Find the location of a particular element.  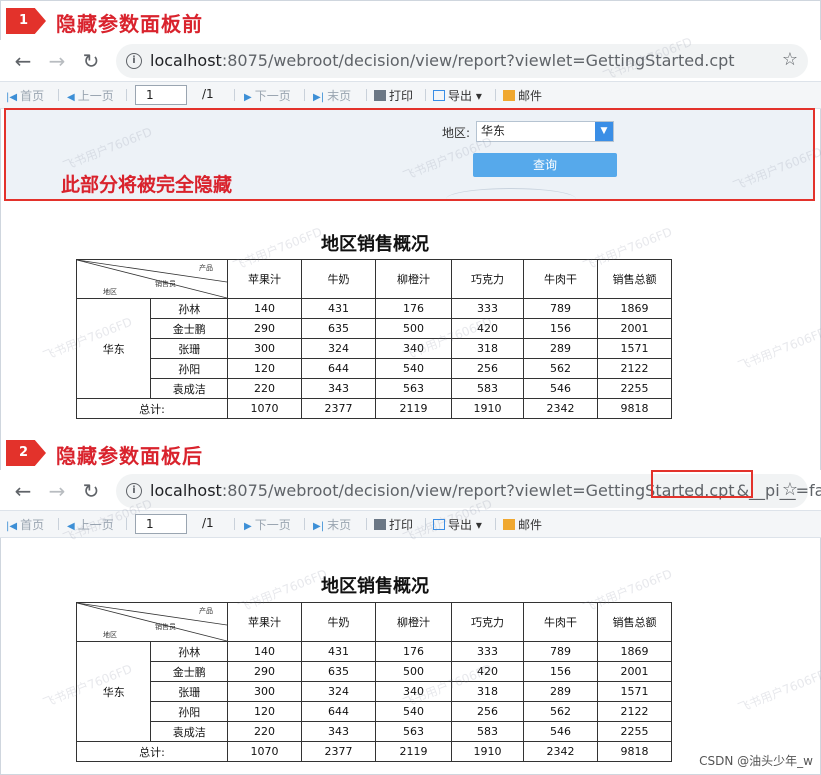

watermark: 飞书用户7606FD is located at coordinates (778, 691).